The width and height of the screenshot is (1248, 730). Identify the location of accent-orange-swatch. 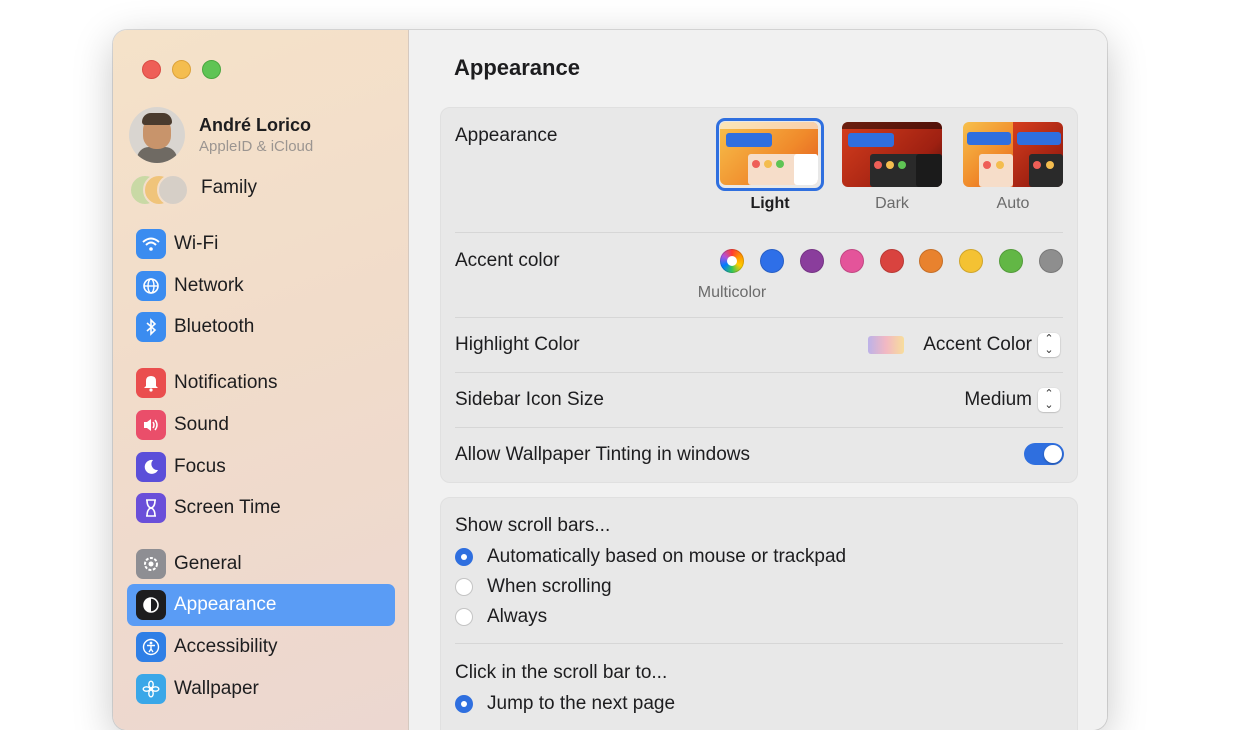
(931, 261).